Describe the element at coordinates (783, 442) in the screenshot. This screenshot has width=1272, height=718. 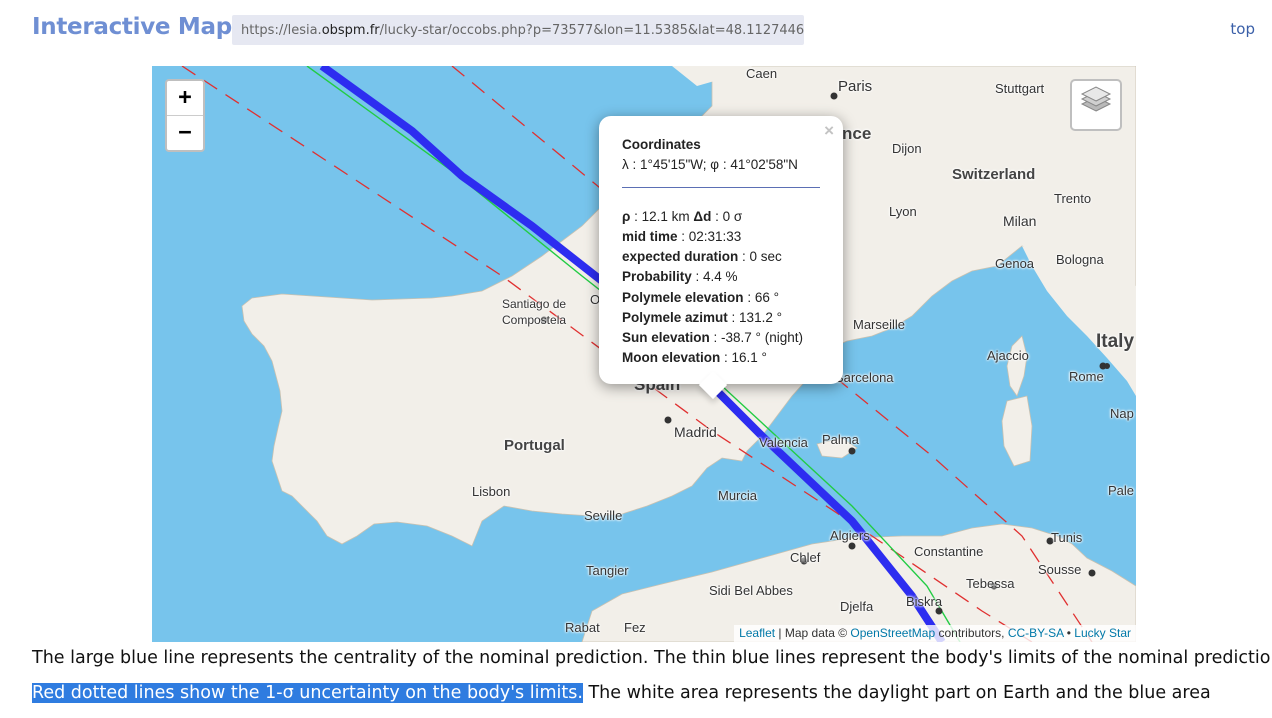
I see `label-valencia: Valencia` at that location.